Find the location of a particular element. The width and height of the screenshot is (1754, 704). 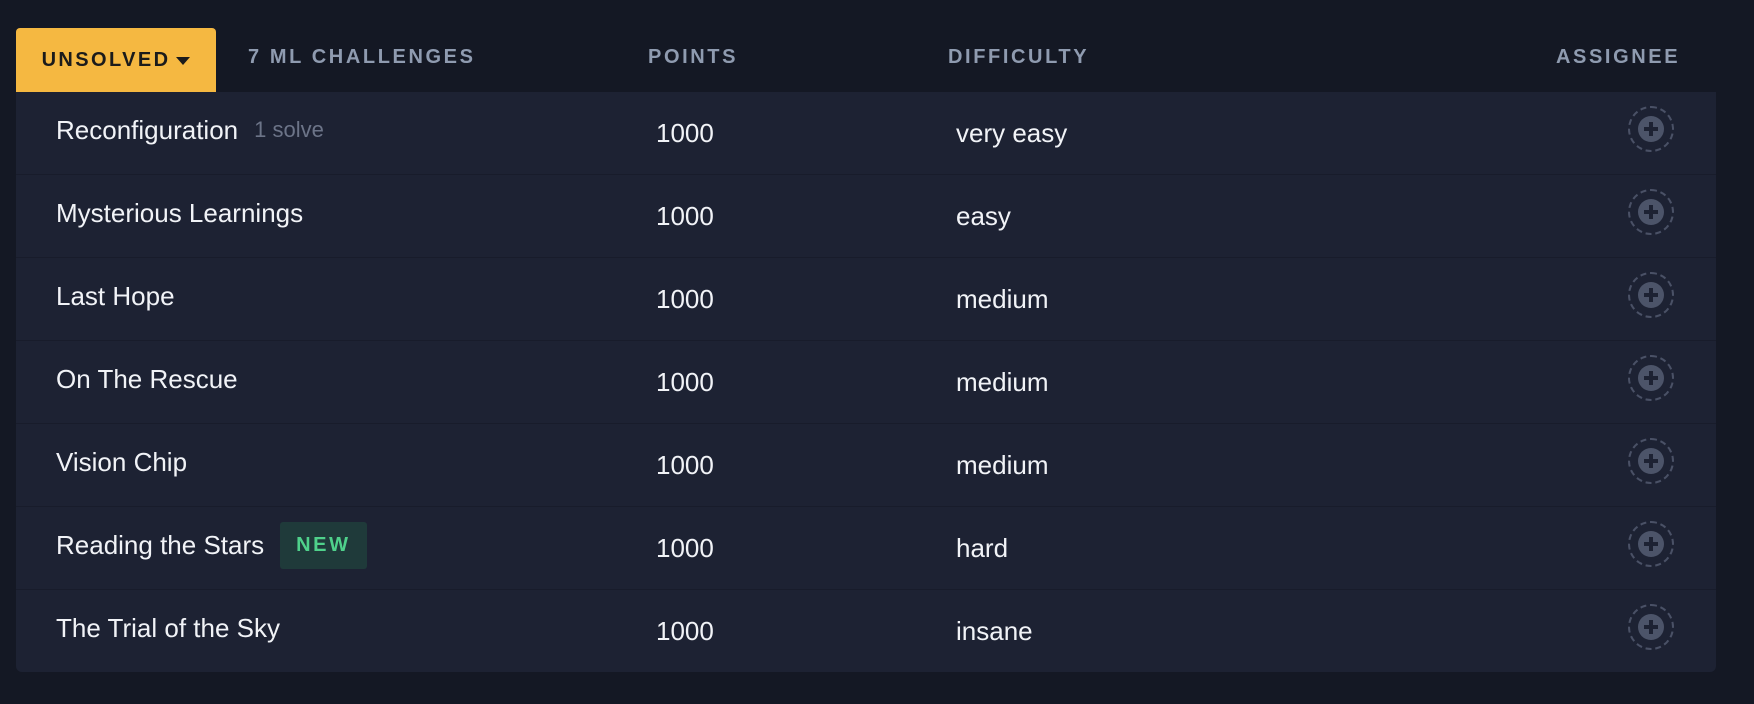

challenge-row: The Trial of the Sky 1000 insane is located at coordinates (866, 631).